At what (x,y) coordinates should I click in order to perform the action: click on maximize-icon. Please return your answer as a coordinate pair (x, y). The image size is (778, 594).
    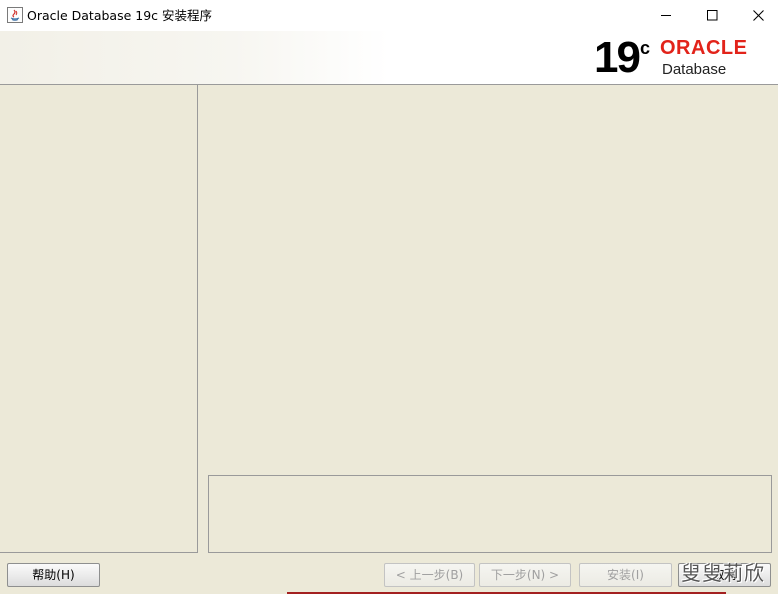
    Looking at the image, I should click on (712, 15).